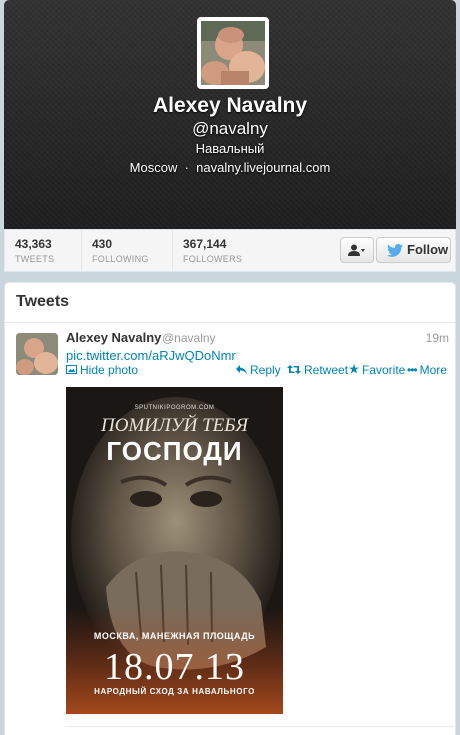  I want to click on more-action: ••• More, so click(427, 370).